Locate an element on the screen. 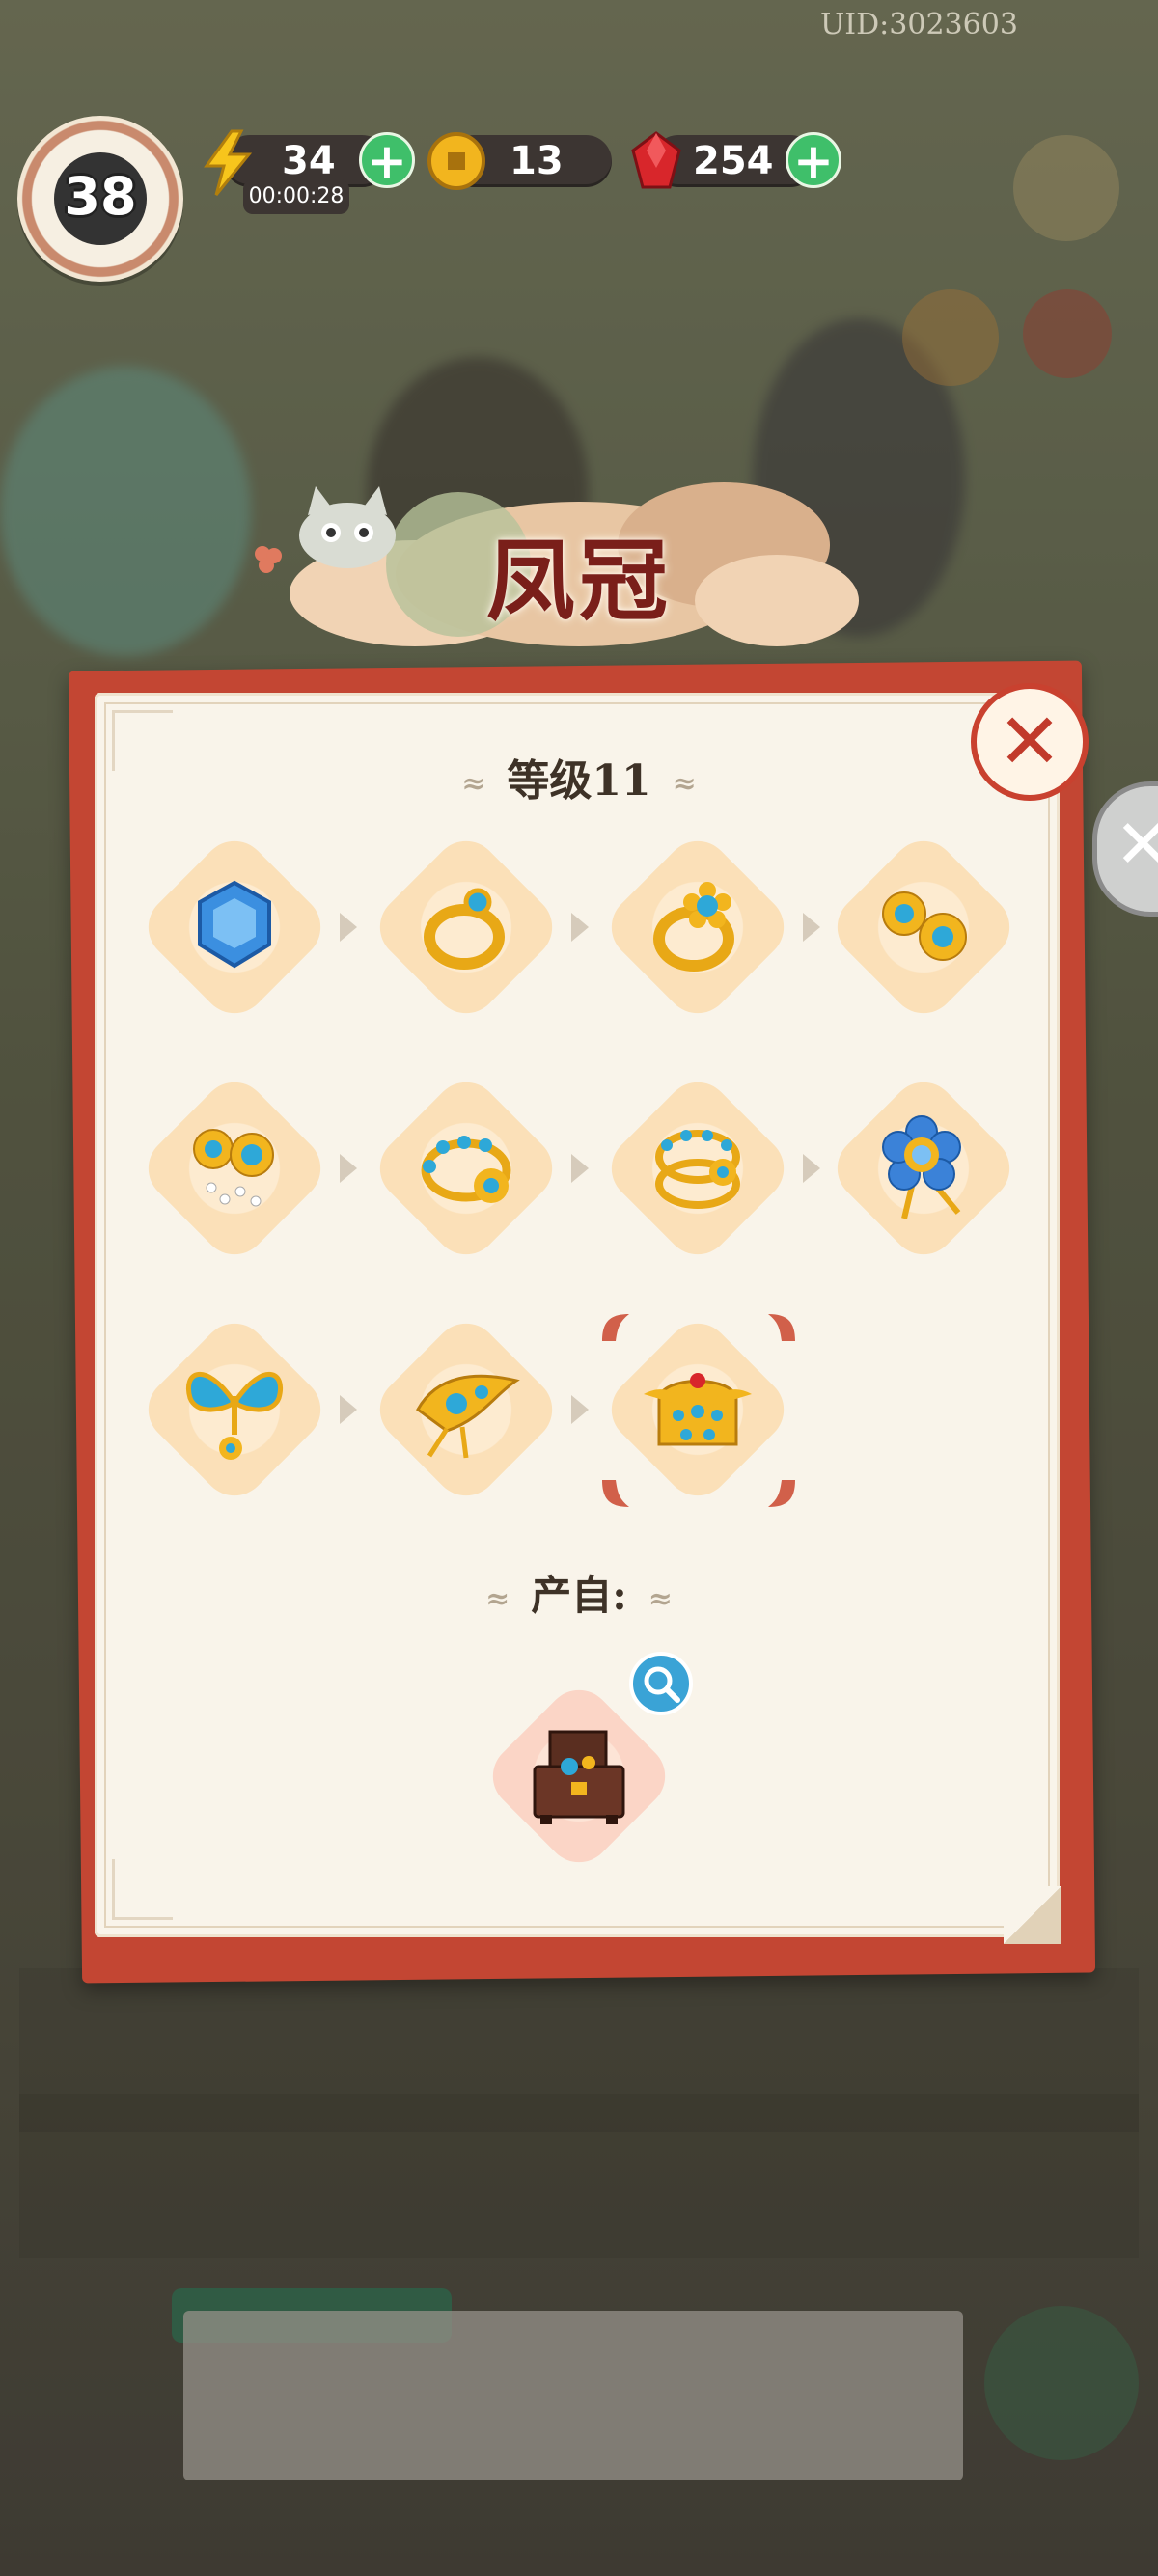 This screenshot has height=2576, width=1158. player-level: 38 is located at coordinates (100, 197).